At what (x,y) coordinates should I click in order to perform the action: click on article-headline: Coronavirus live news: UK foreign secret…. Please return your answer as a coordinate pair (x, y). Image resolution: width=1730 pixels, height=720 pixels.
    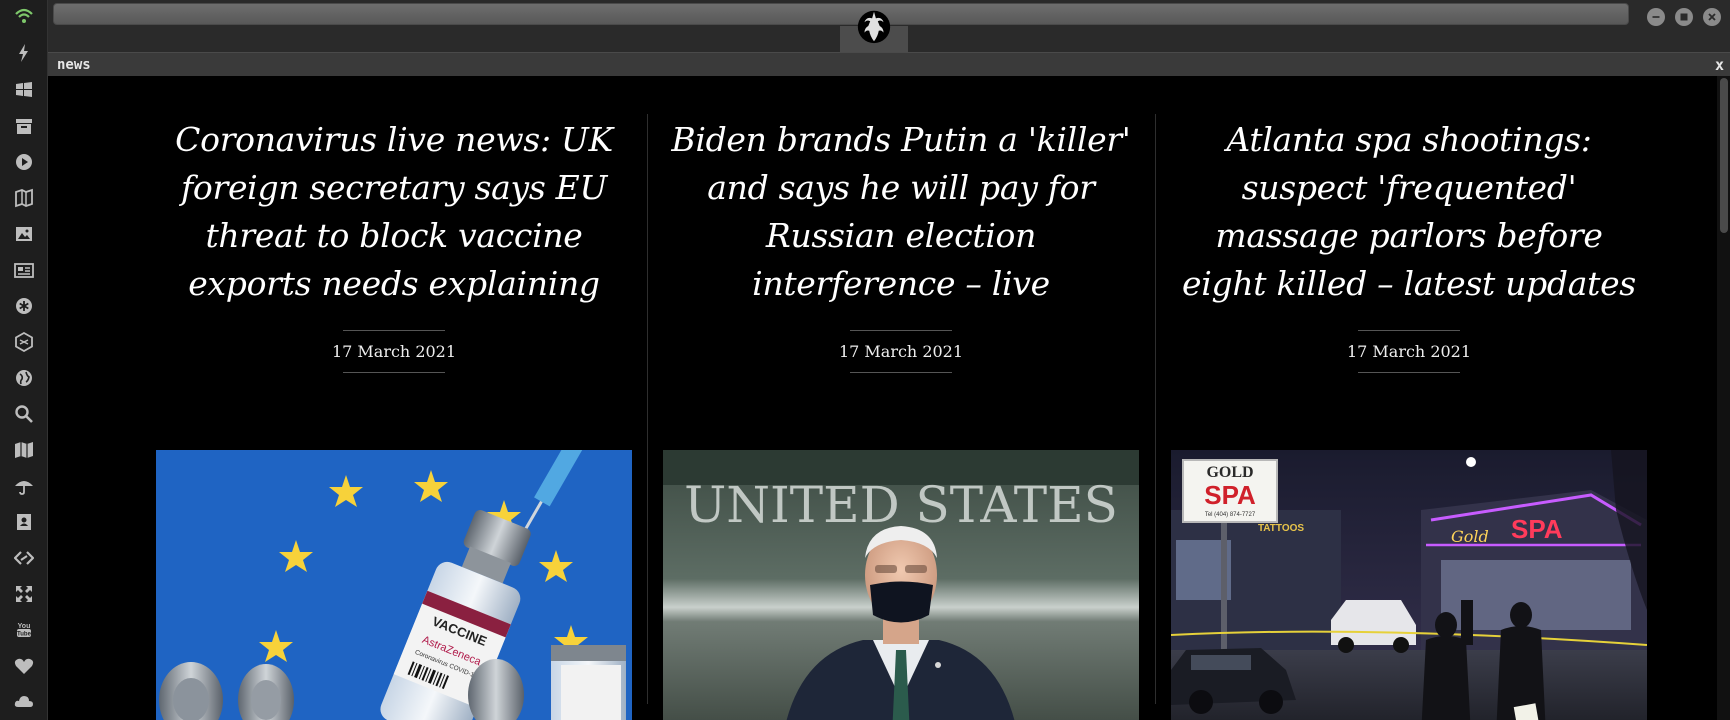
    Looking at the image, I should click on (394, 211).